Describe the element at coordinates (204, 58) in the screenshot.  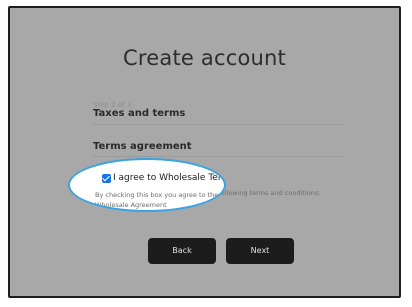
I see `page-title: Create account` at that location.